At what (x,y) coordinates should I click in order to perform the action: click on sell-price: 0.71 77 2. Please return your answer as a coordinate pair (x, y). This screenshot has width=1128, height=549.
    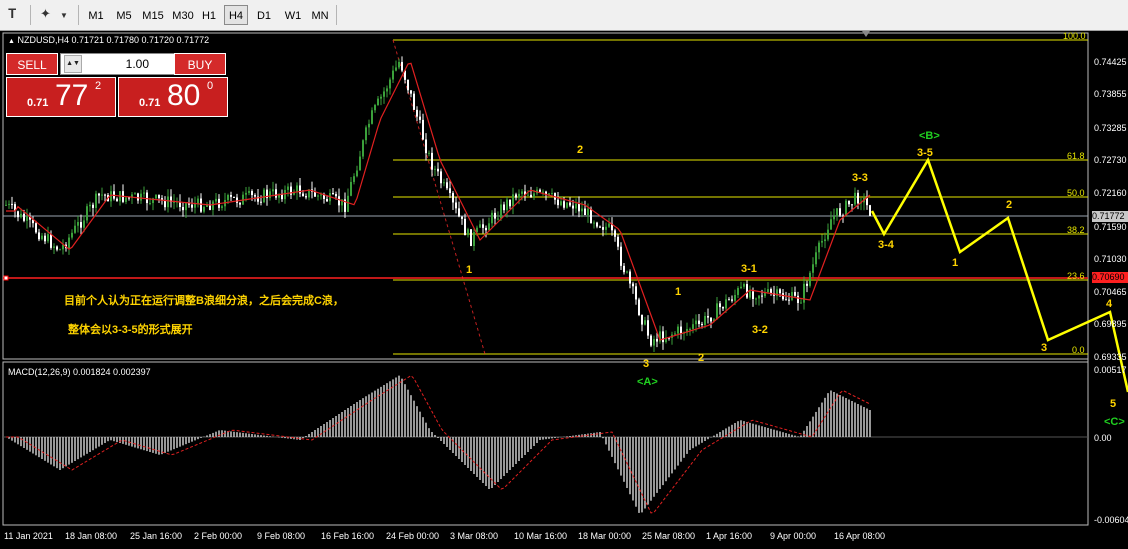
    Looking at the image, I should click on (61, 97).